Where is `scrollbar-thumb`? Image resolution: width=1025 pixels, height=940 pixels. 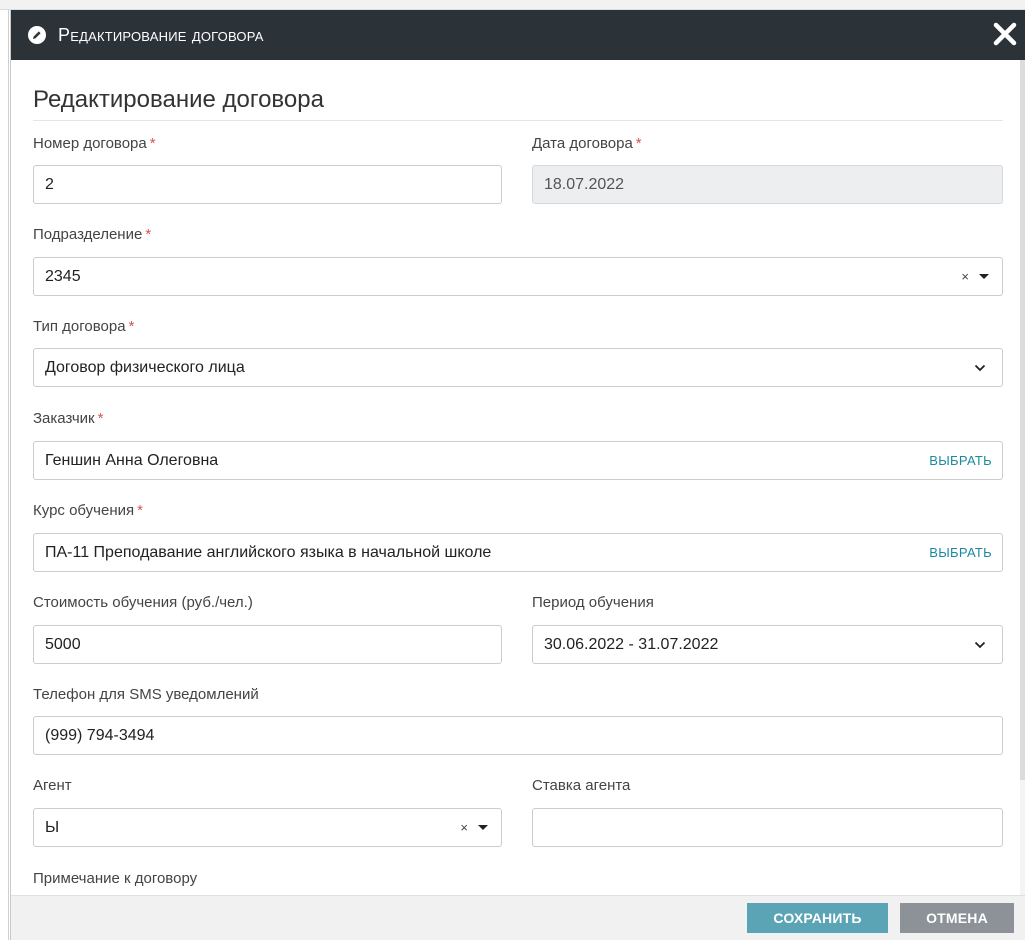
scrollbar-thumb is located at coordinates (1022, 420).